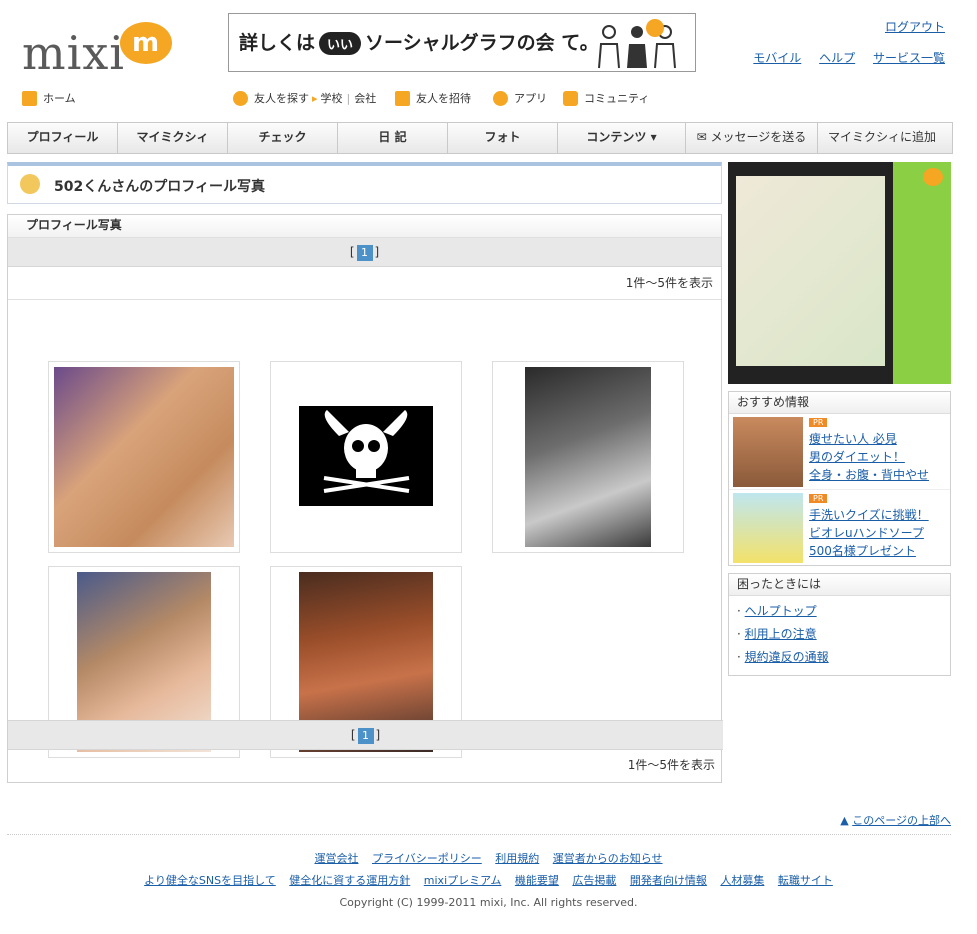  I want to click on user-icon, so click(30, 184).